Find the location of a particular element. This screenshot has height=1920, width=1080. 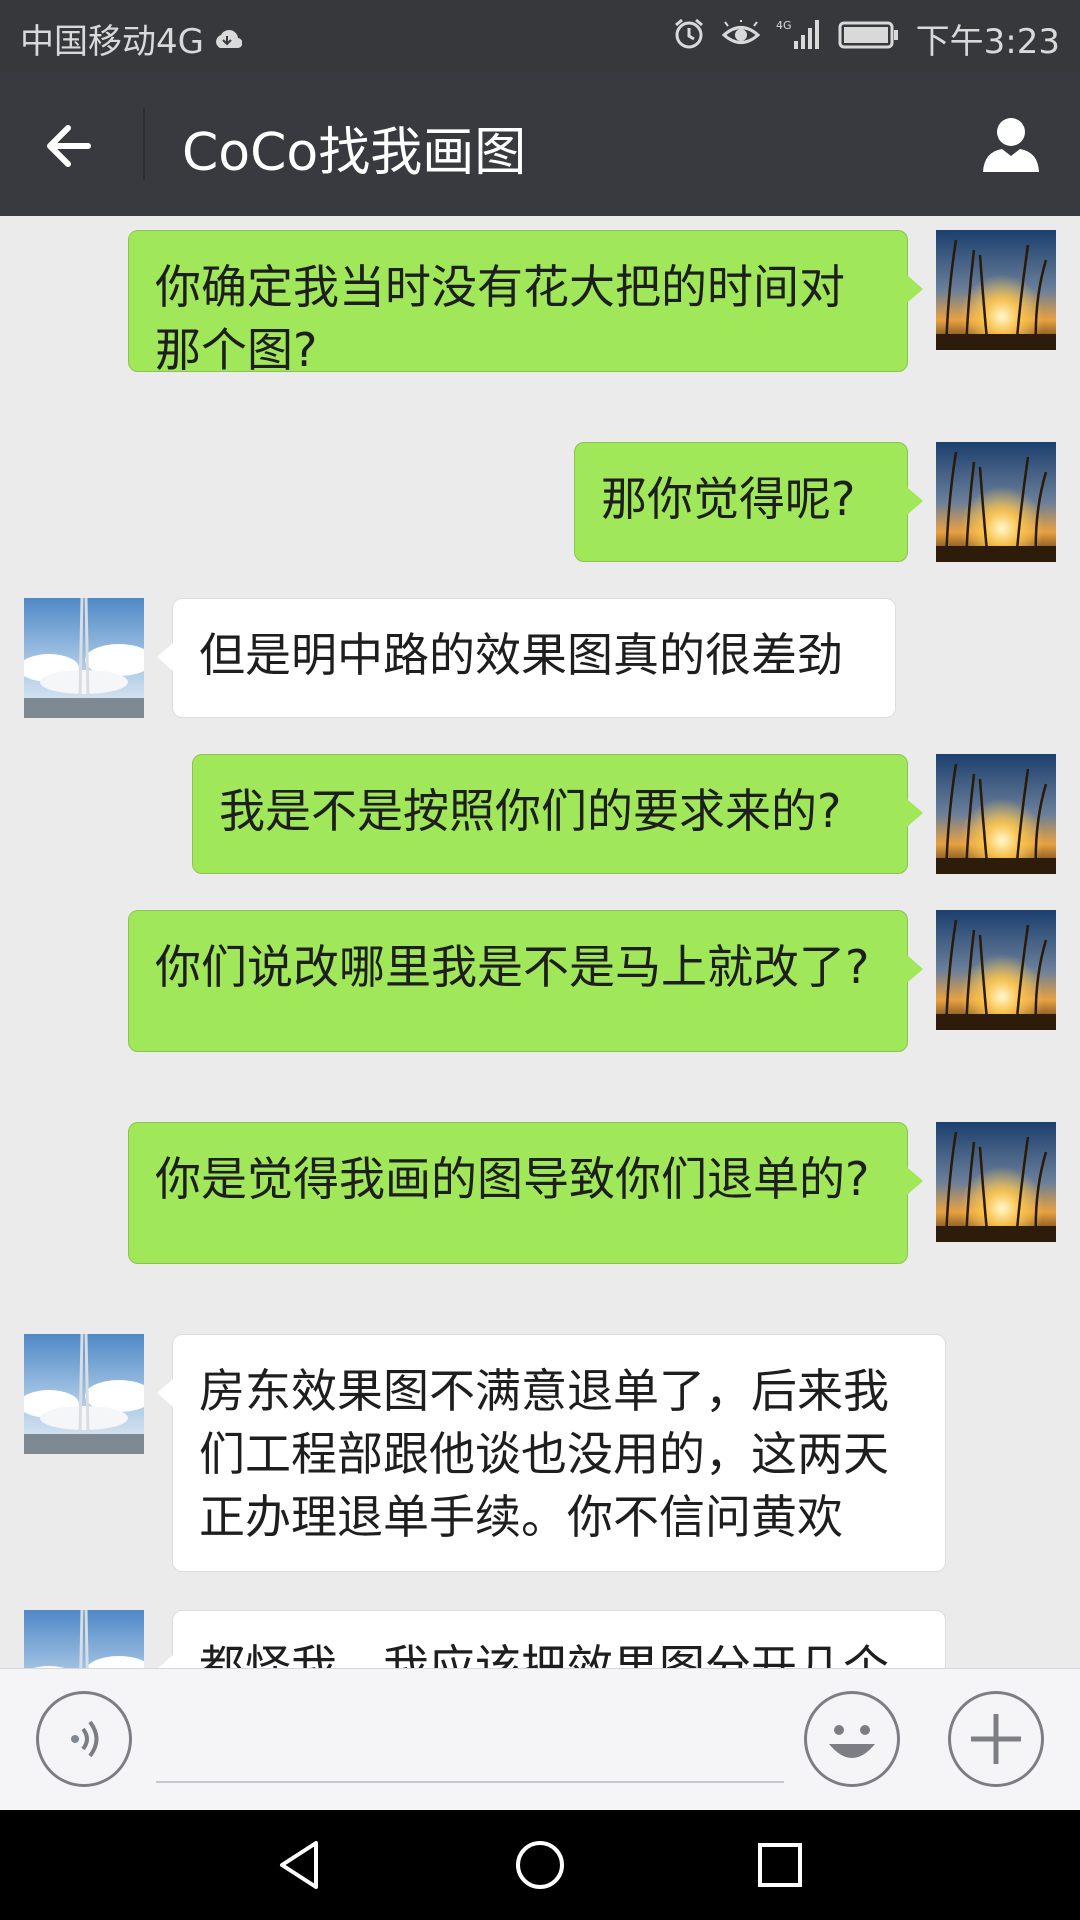

voice-button is located at coordinates (84, 1739).